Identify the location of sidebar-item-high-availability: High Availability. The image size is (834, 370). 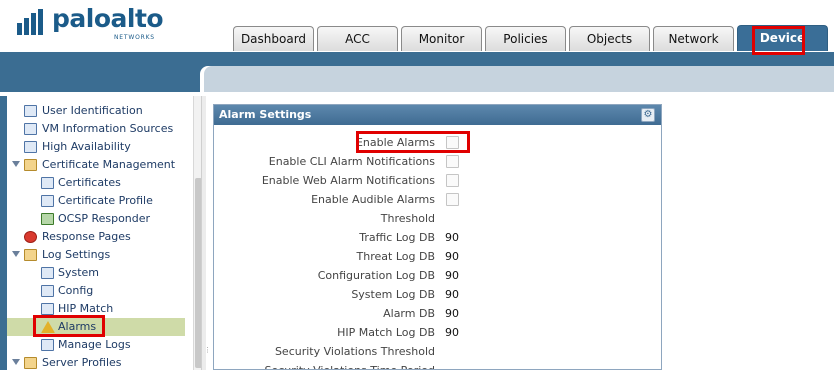
(100, 147).